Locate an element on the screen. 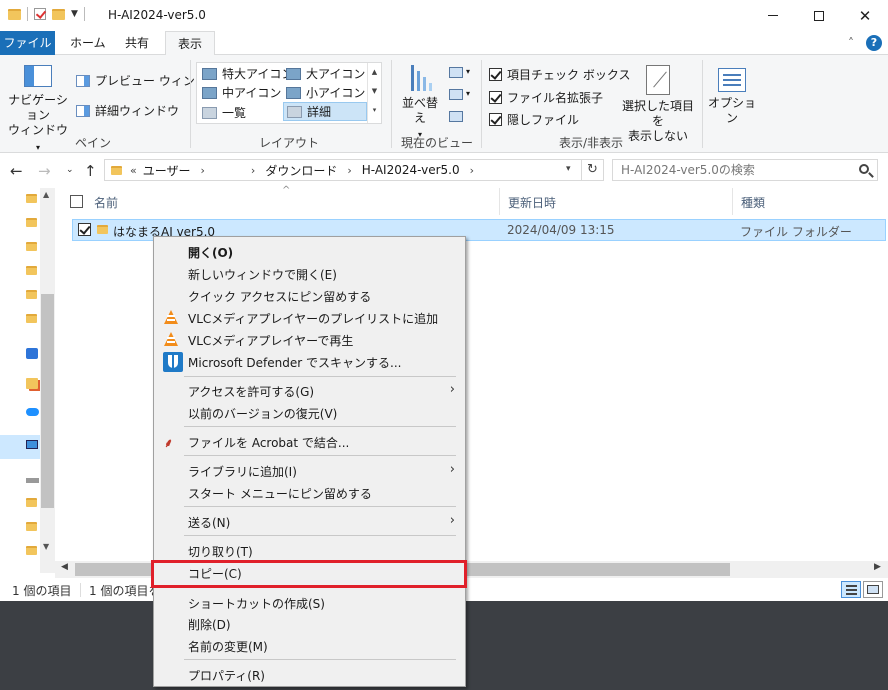  scroll-up-icon: ▲ is located at coordinates (46, 194).